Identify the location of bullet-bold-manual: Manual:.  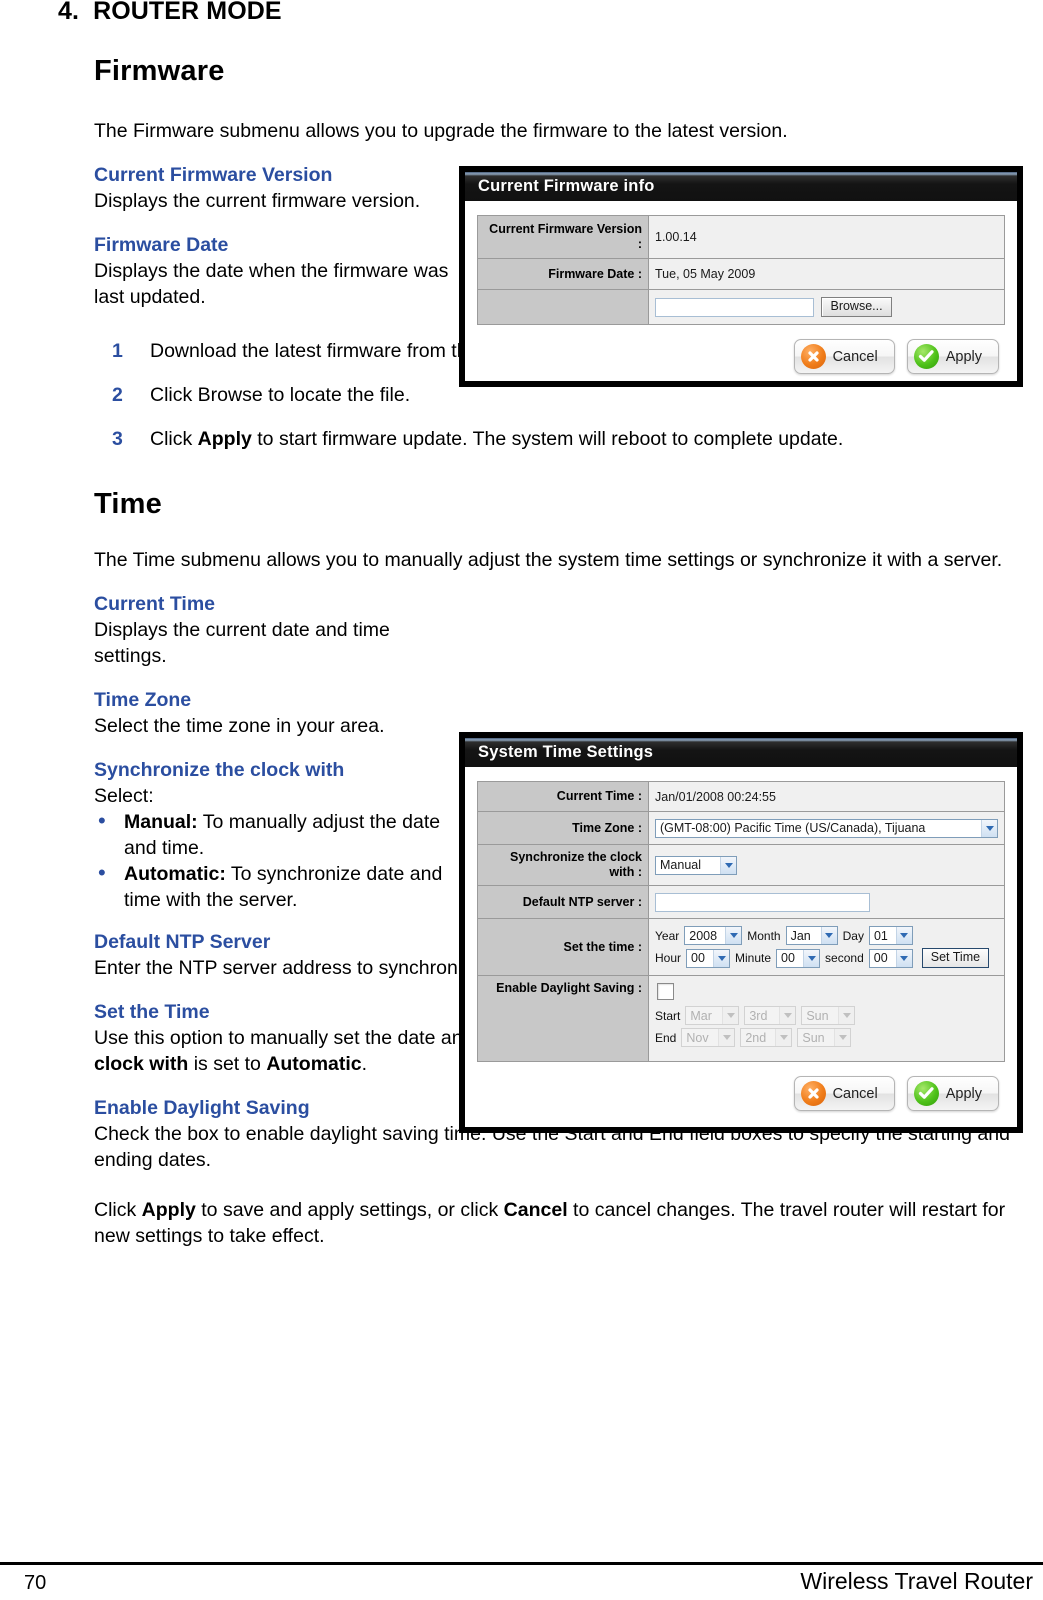
(161, 822).